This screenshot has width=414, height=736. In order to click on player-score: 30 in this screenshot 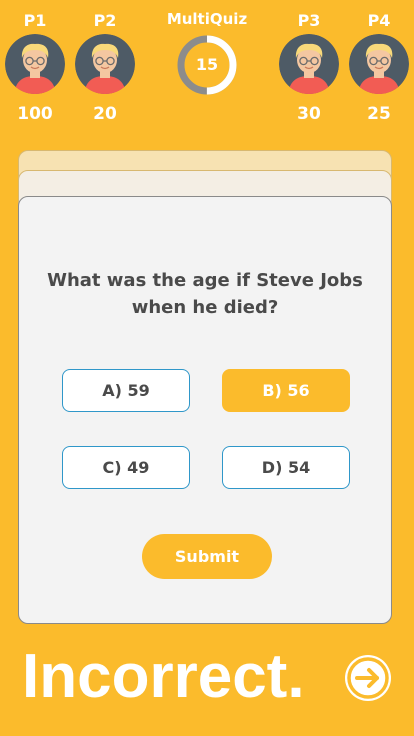, I will do `click(309, 114)`.